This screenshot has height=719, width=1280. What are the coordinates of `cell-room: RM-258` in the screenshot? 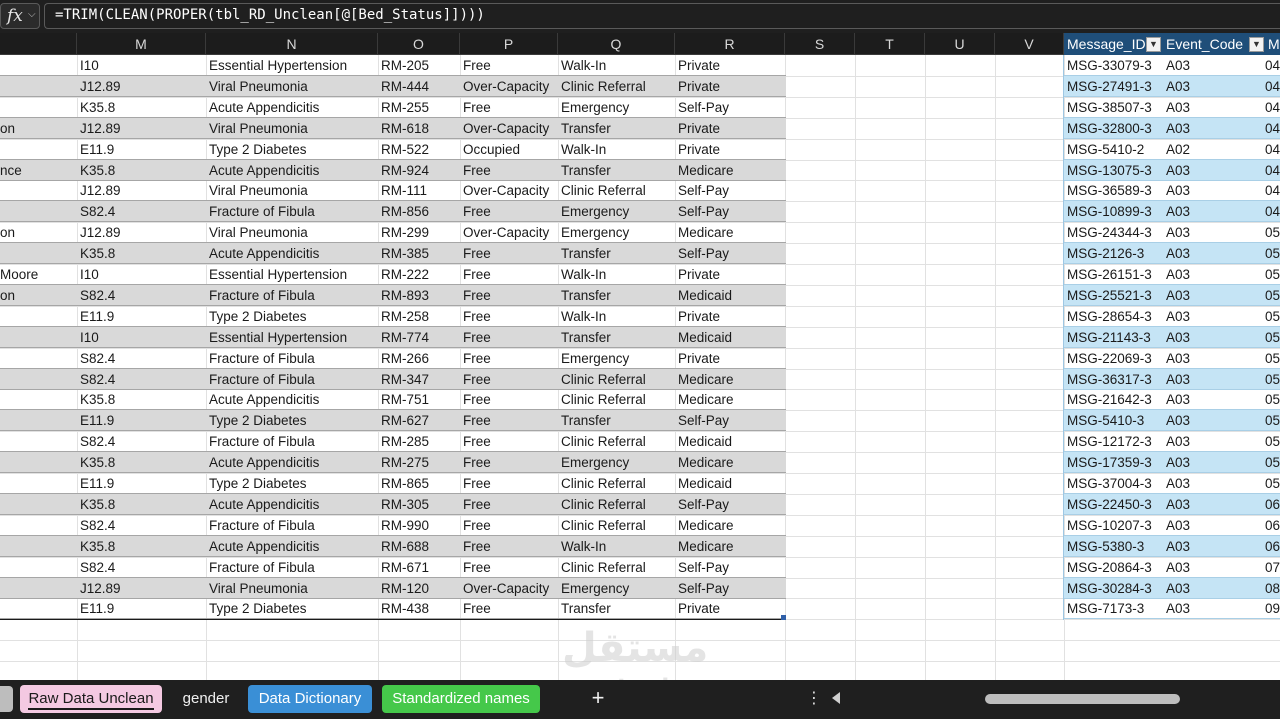 It's located at (419, 316).